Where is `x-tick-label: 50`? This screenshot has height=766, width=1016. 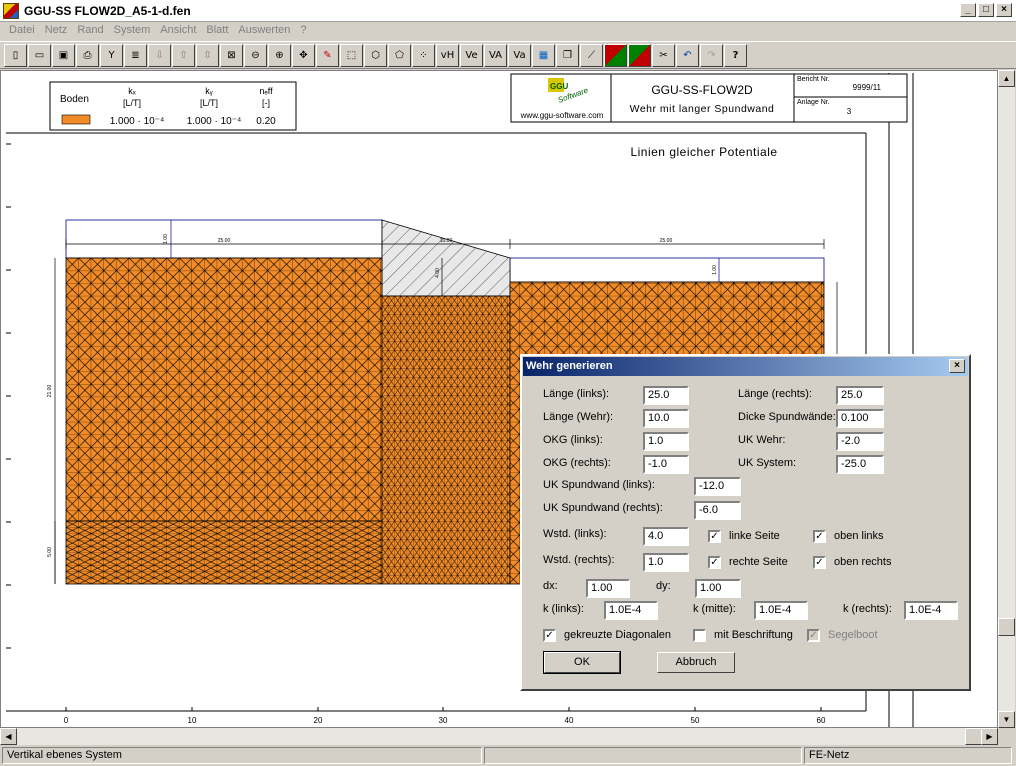 x-tick-label: 50 is located at coordinates (695, 720).